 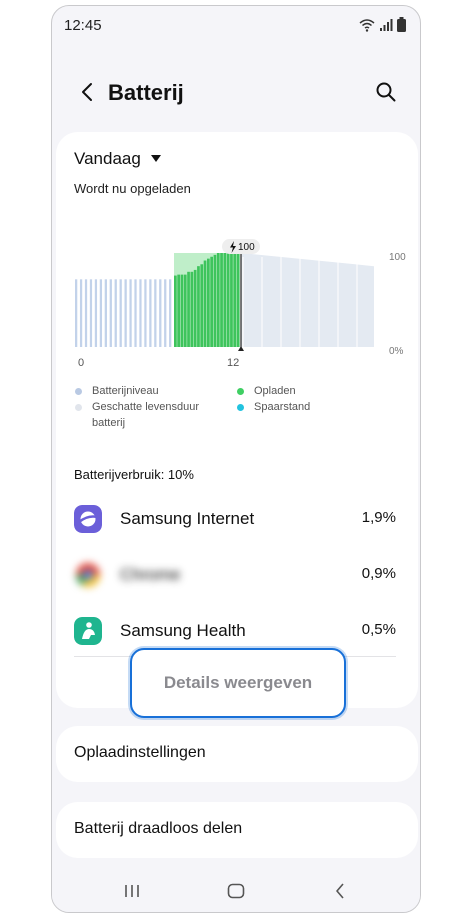 I want to click on x-tick-0: 0, so click(x=81, y=363).